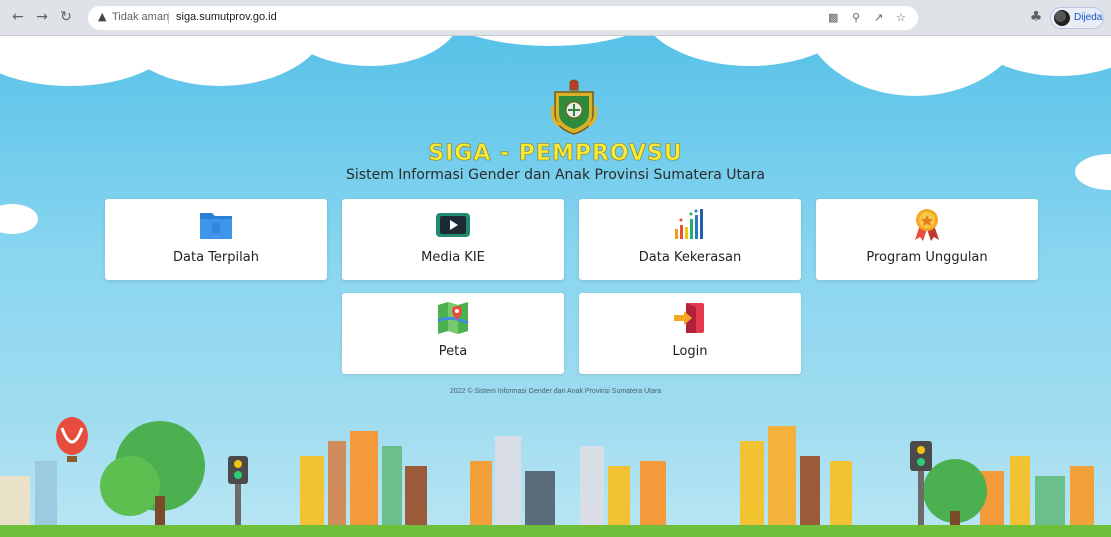 The height and width of the screenshot is (537, 1111). Describe the element at coordinates (1088, 17) in the screenshot. I see `profile-label: Dijeda` at that location.